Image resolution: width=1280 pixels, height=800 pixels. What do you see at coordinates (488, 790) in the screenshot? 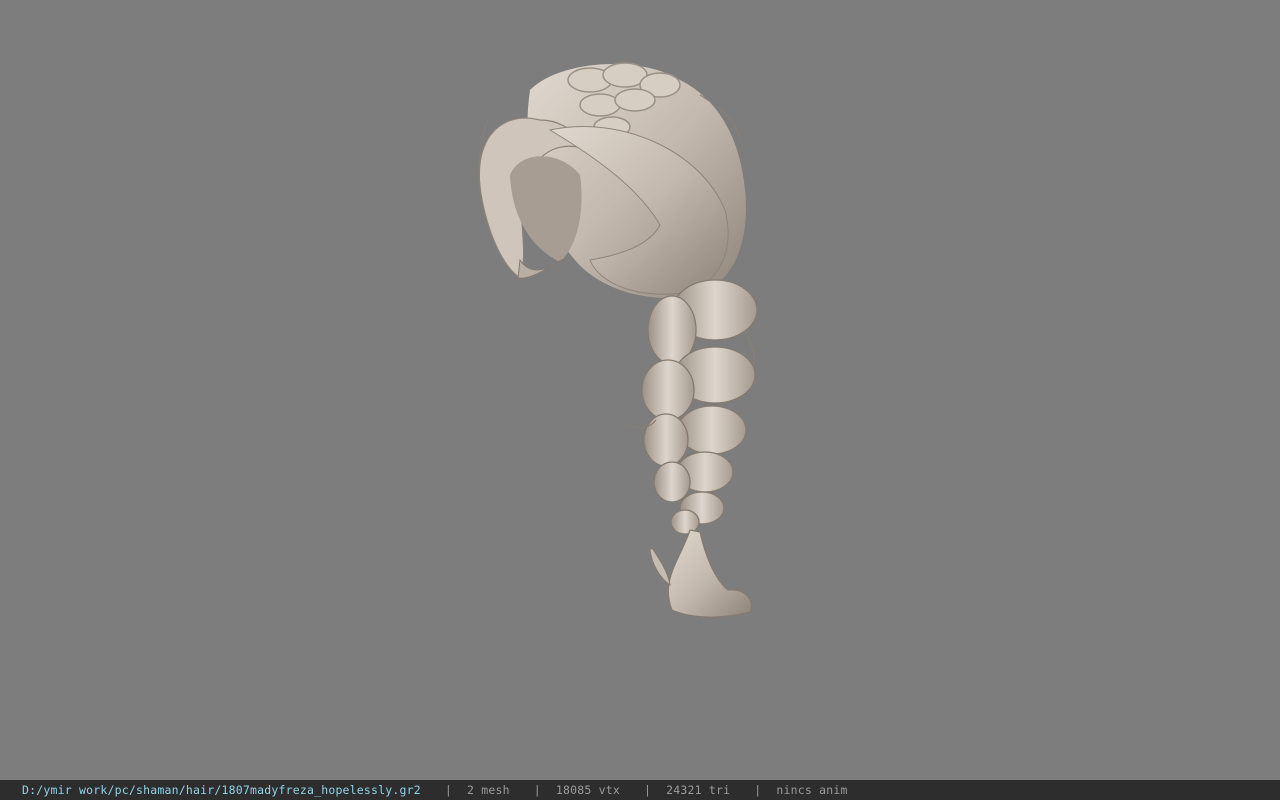
I see `mesh-count: 2 mesh` at bounding box center [488, 790].